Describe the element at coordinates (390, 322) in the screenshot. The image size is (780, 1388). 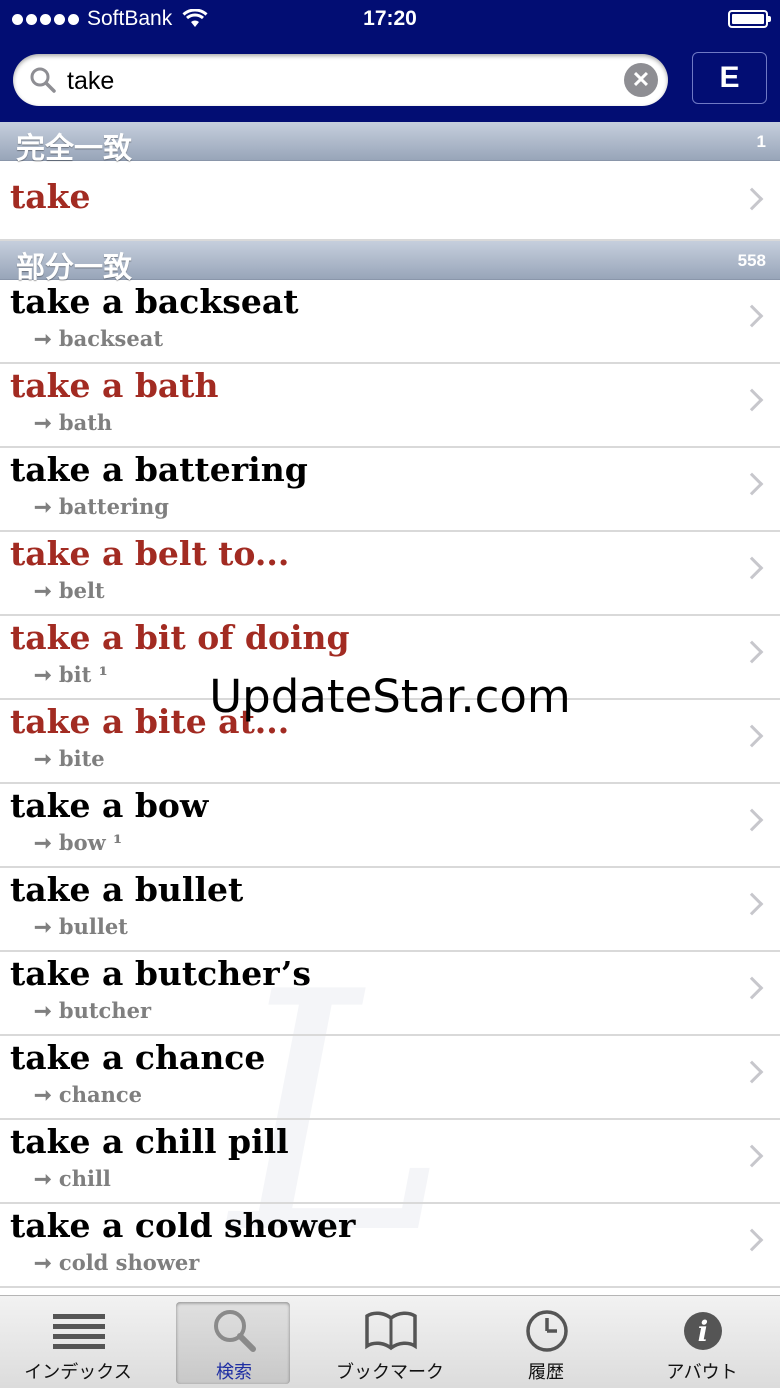
I see `list-item: take a backseat ➞ backseat` at that location.